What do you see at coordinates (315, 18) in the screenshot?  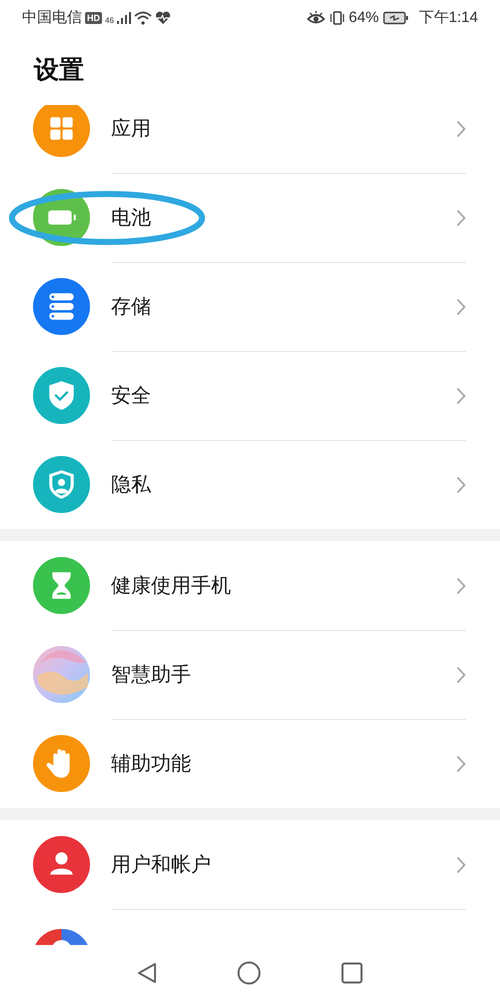 I see `eye-icon` at bounding box center [315, 18].